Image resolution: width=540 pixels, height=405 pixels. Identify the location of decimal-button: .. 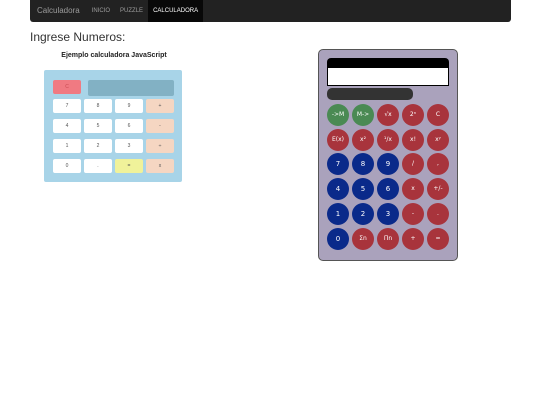
(438, 214).